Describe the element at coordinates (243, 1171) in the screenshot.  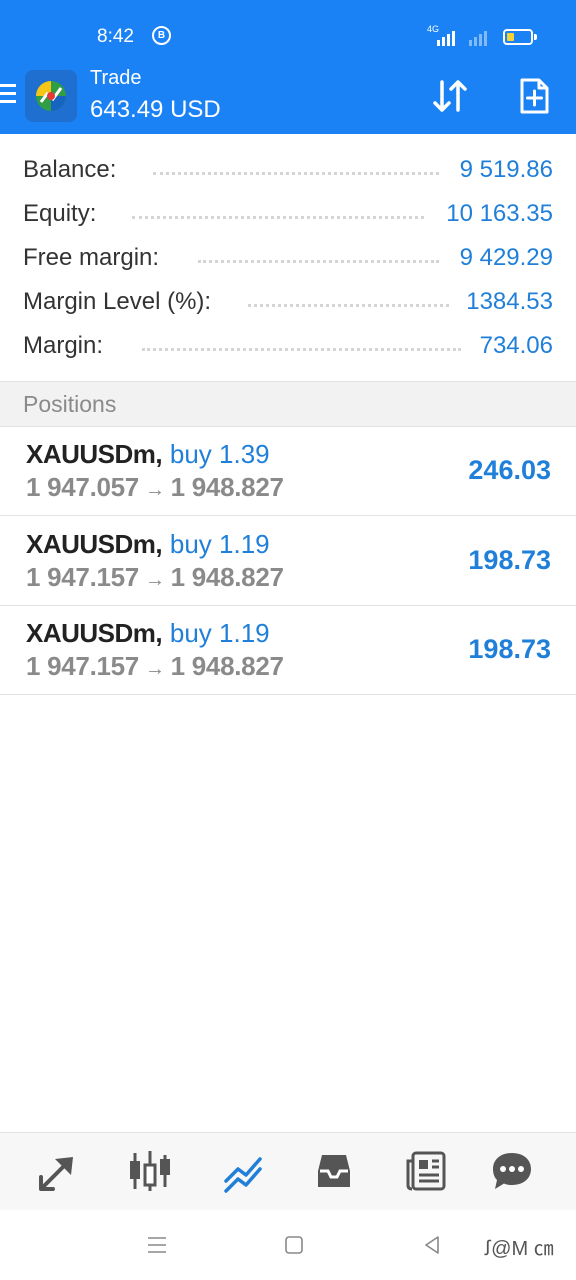
I see `trade-lines-icon` at that location.